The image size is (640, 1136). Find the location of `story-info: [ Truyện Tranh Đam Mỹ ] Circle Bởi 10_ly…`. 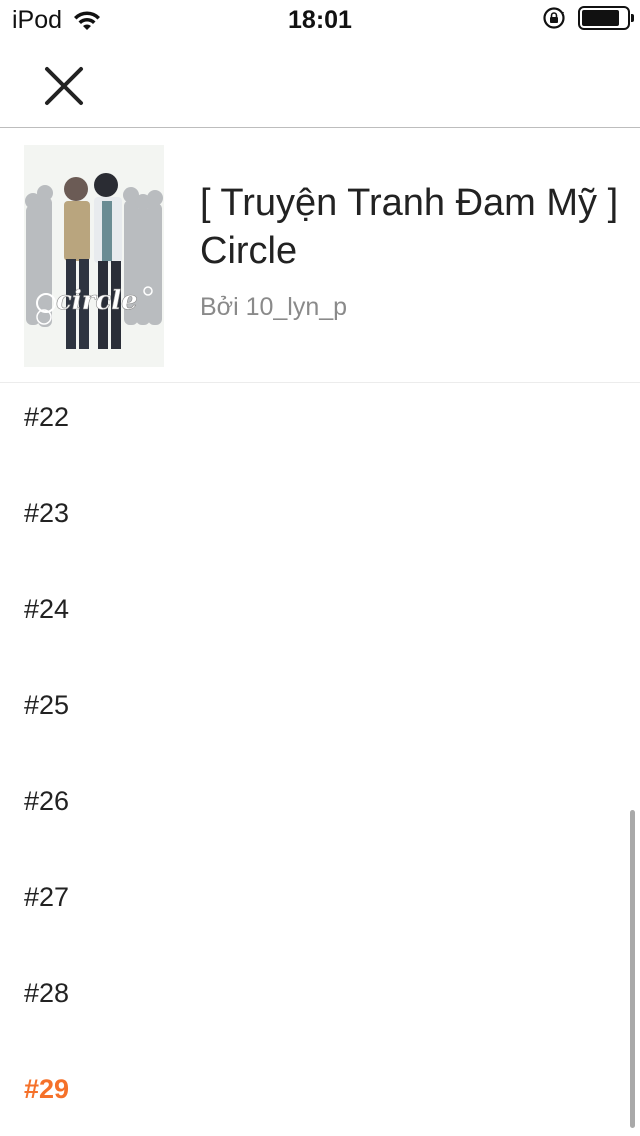

story-info: [ Truyện Tranh Đam Mỹ ] Circle Bởi 10_ly… is located at coordinates (410, 250).